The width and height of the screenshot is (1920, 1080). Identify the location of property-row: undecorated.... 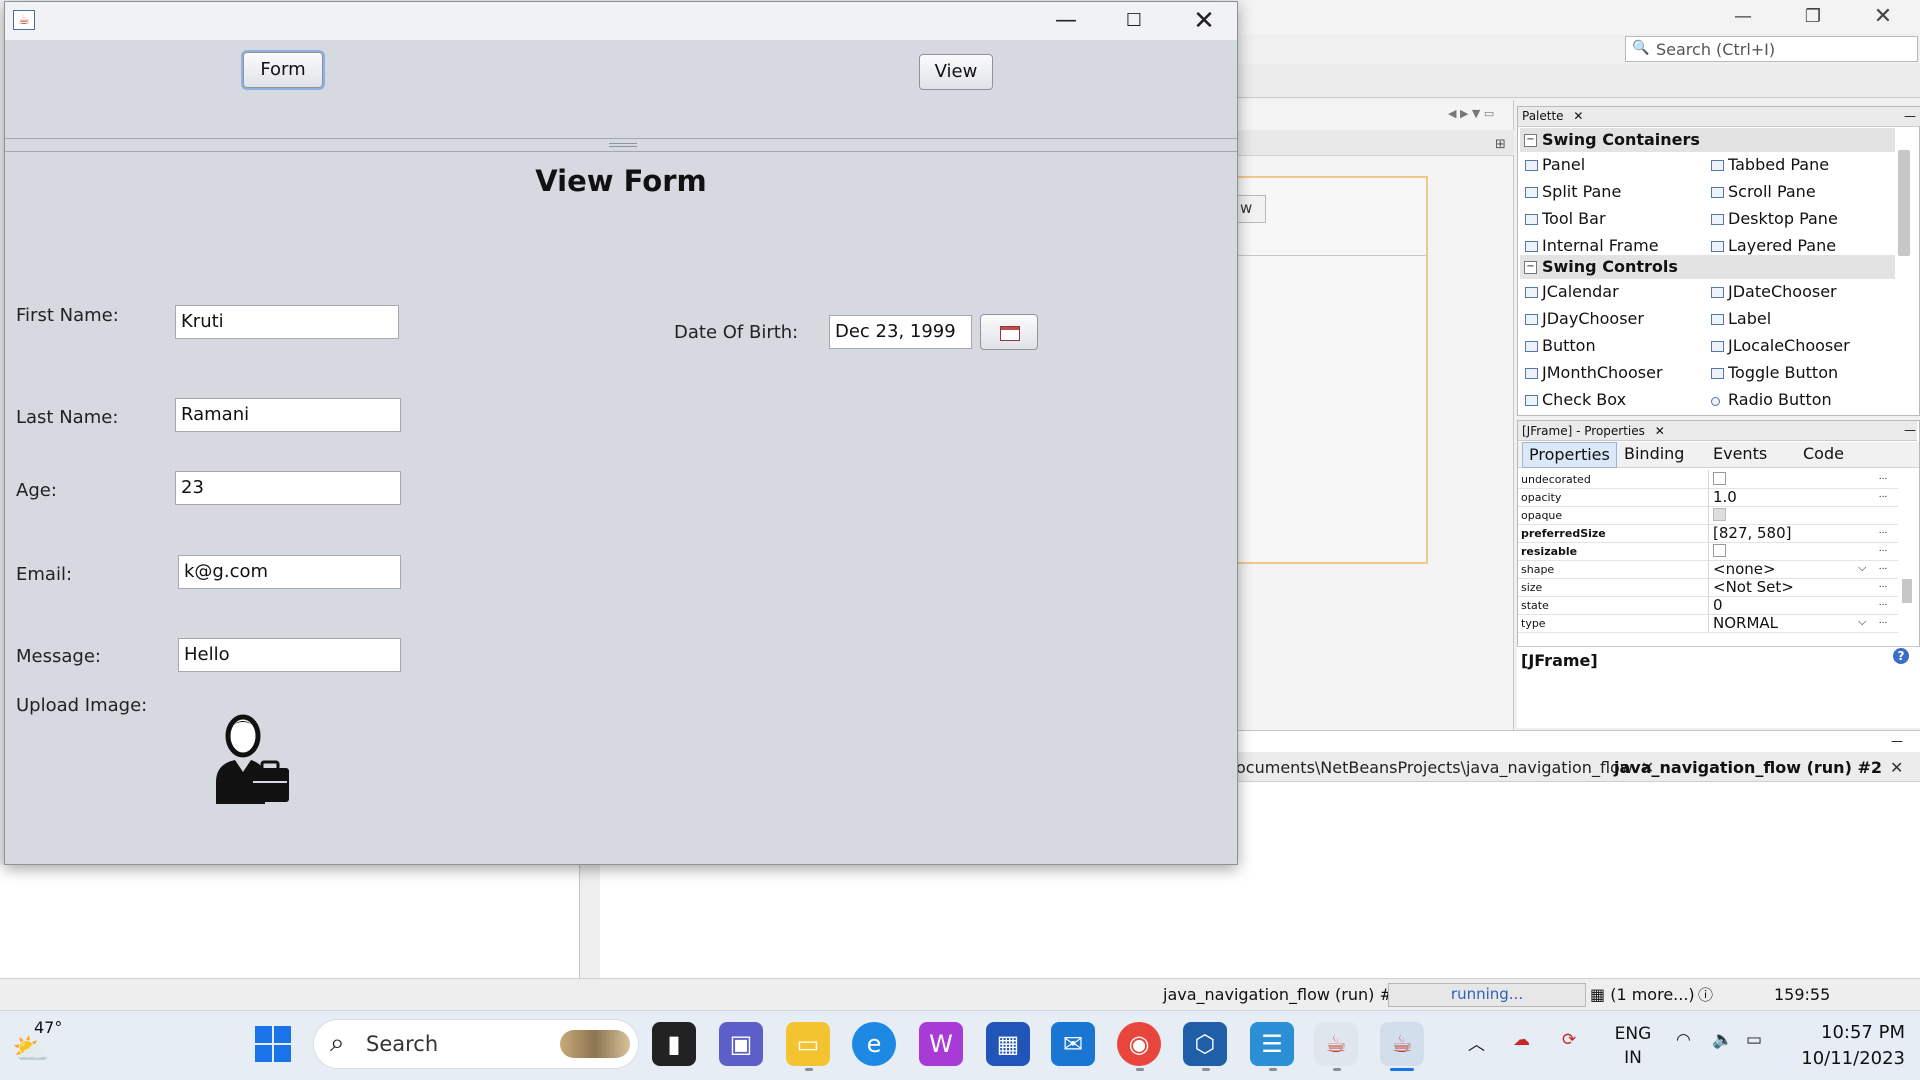
(1708, 479).